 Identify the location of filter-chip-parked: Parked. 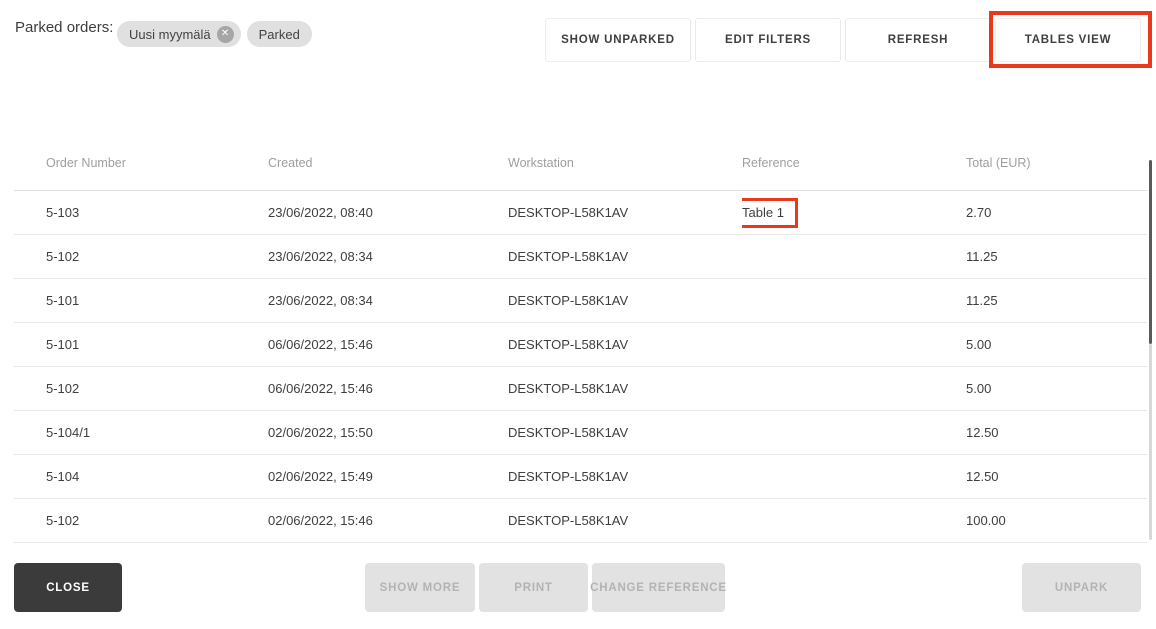
(279, 34).